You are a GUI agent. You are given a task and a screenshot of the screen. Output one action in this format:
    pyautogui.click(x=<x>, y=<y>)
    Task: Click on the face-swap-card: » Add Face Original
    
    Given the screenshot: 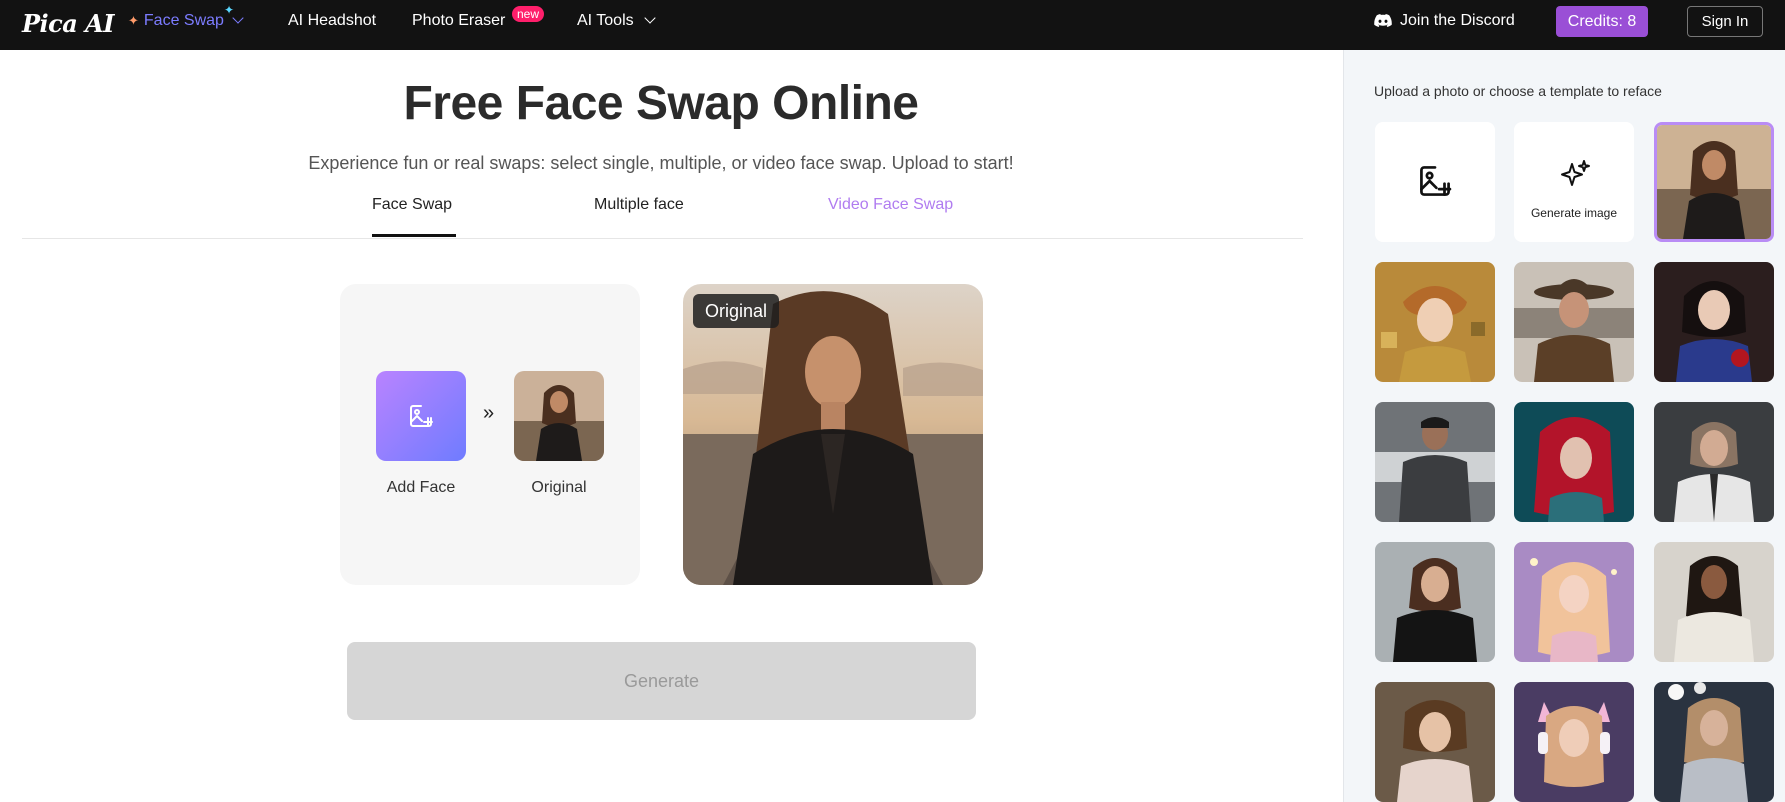 What is the action you would take?
    pyautogui.click(x=490, y=434)
    